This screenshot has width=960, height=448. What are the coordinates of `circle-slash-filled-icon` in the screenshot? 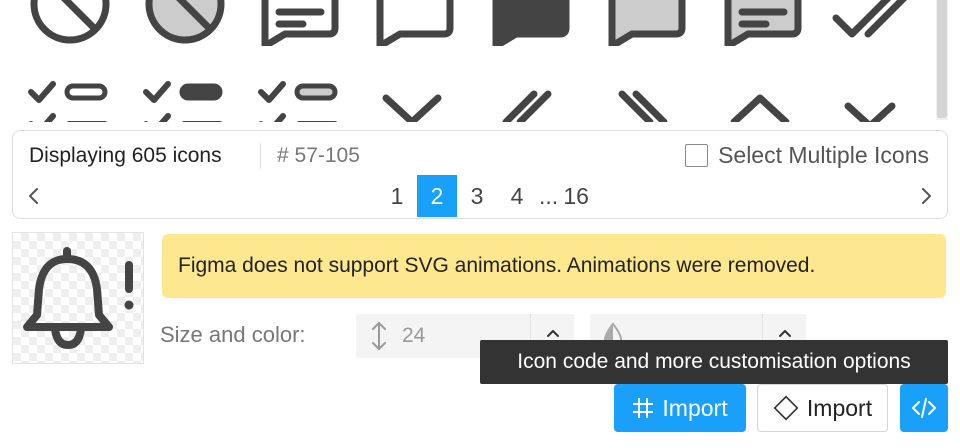 It's located at (185, 24).